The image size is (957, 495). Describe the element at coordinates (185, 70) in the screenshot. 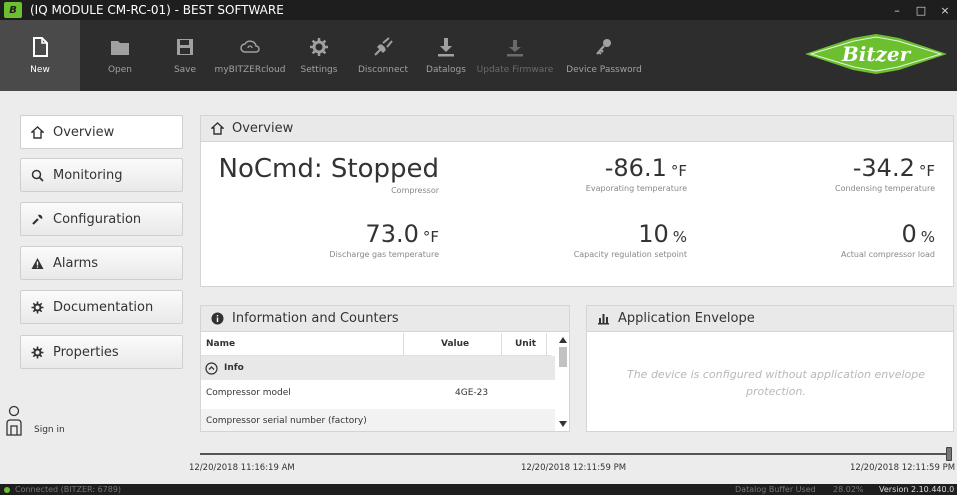

I see `save-label: Save` at that location.